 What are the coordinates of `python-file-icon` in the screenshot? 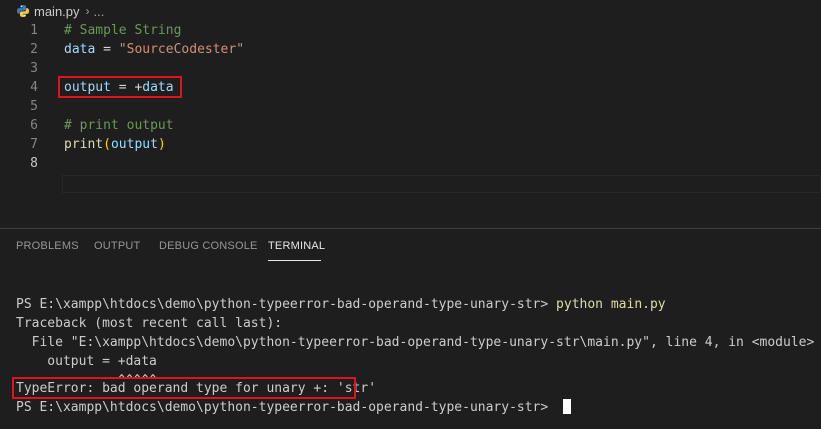 It's located at (23, 11).